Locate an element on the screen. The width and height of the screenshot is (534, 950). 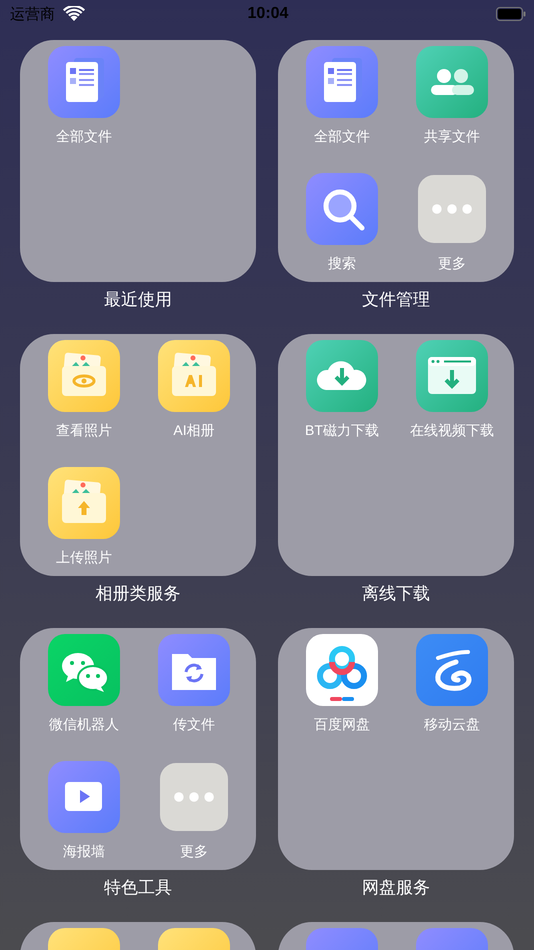
app-button: 共享文件 is located at coordinates (452, 96).